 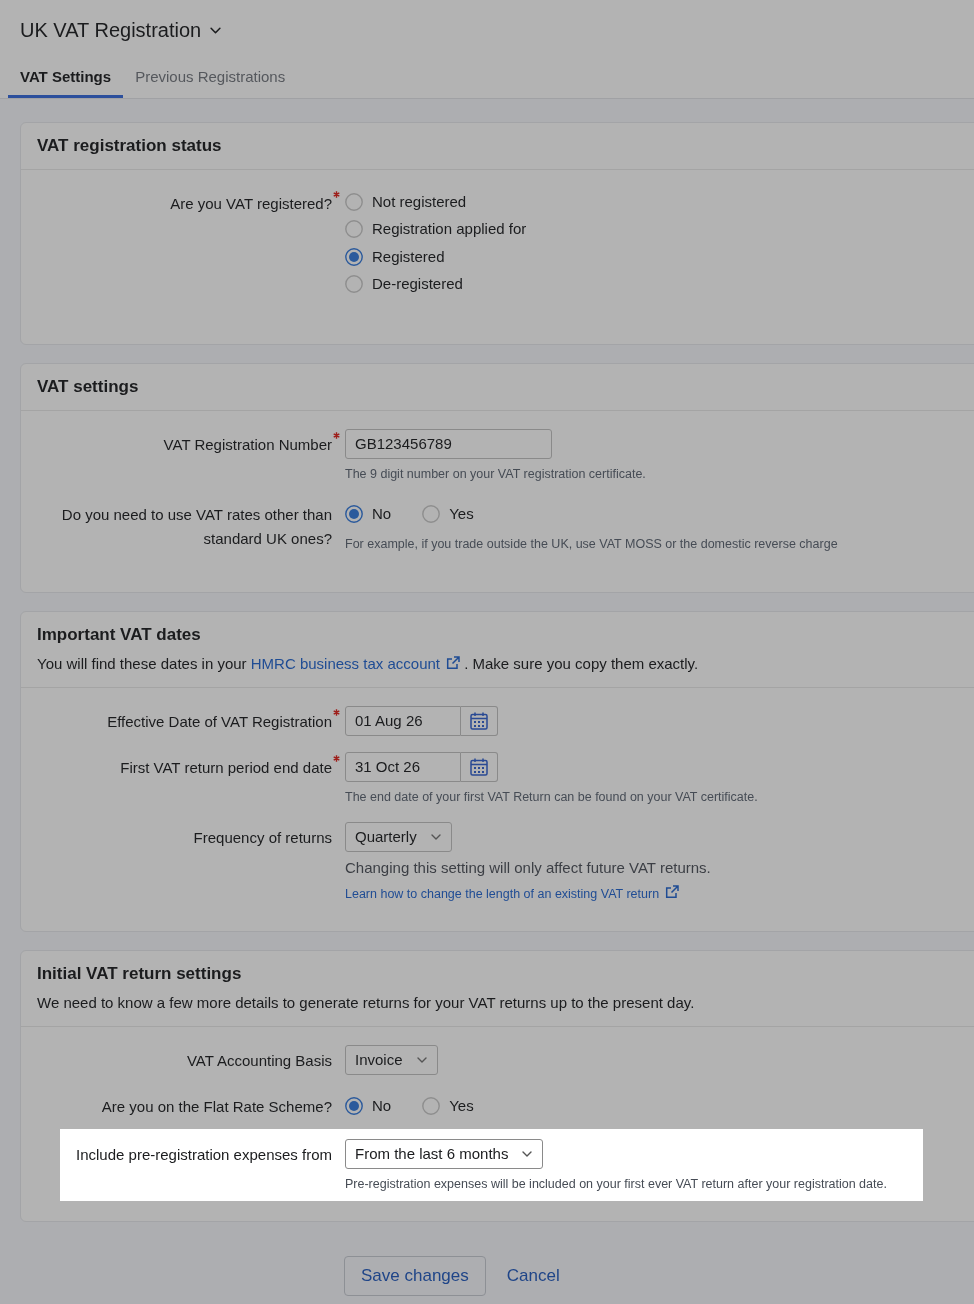 I want to click on cancel-link: Cancel, so click(x=533, y=1276).